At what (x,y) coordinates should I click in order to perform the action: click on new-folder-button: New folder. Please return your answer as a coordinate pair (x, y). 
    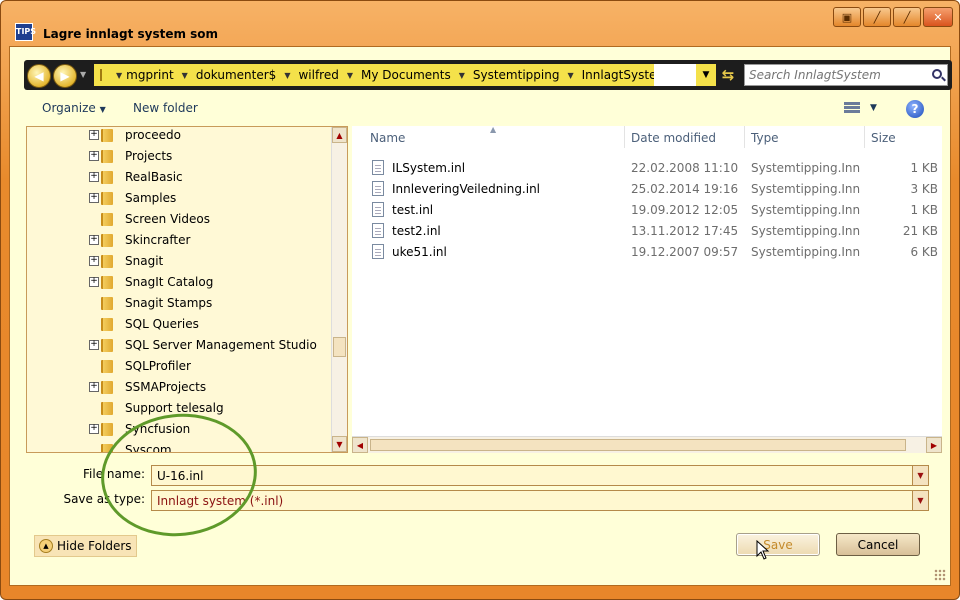
    Looking at the image, I should click on (165, 108).